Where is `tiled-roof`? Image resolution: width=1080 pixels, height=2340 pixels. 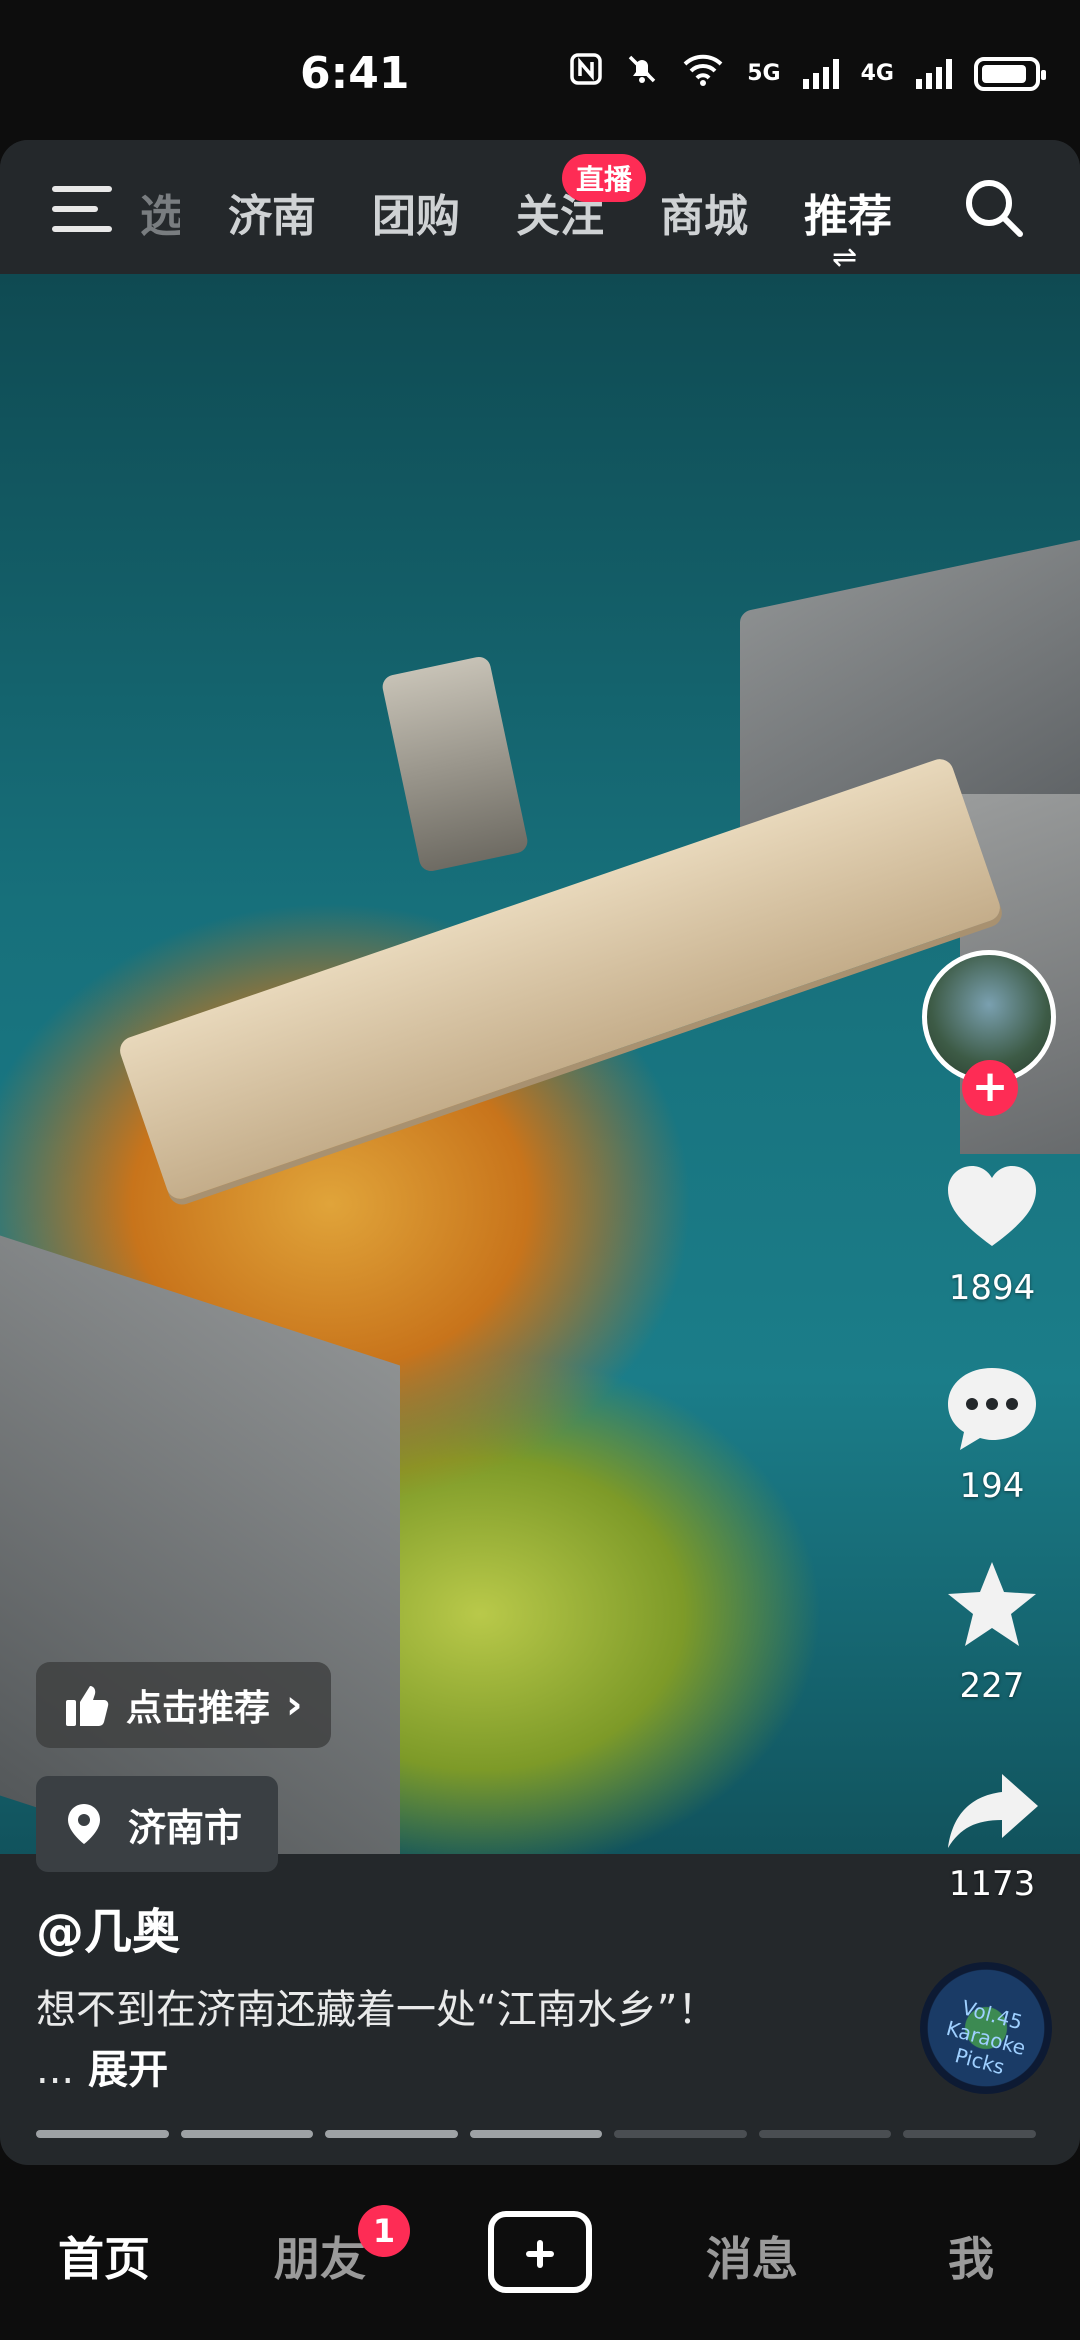 tiled-roof is located at coordinates (200, 1538).